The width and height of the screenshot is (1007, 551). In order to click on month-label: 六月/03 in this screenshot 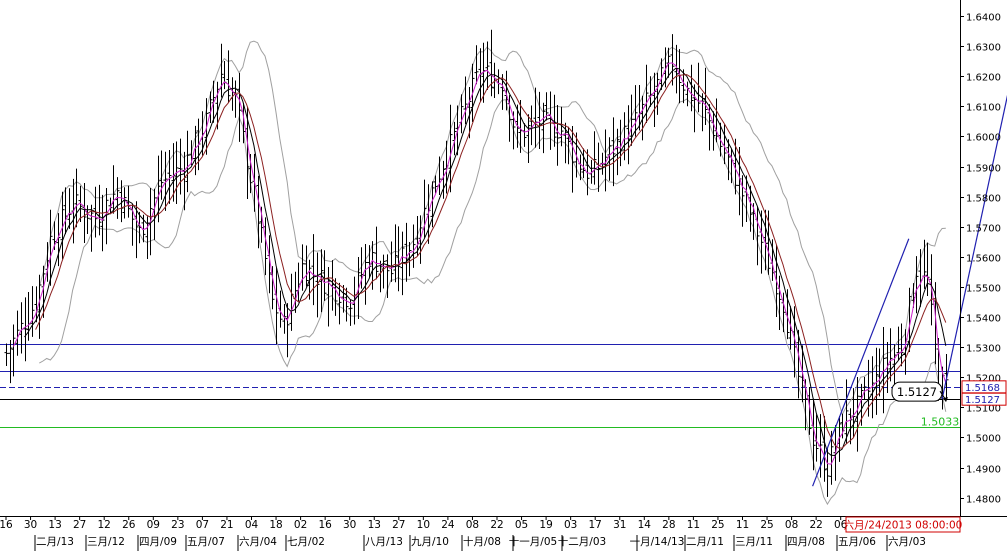, I will do `click(907, 542)`.